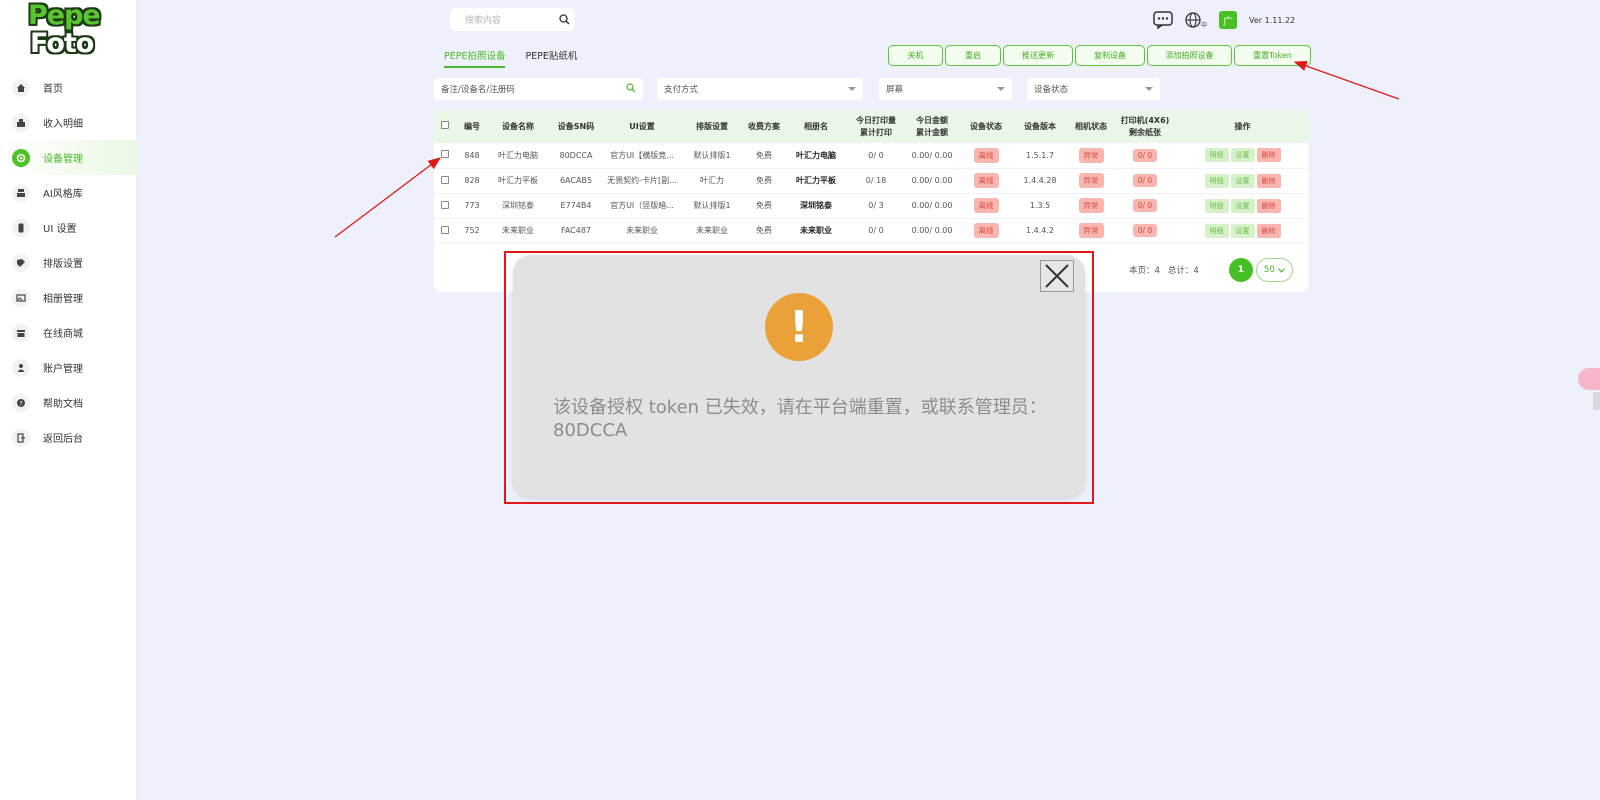  Describe the element at coordinates (472, 206) in the screenshot. I see `id-cell: 773` at that location.